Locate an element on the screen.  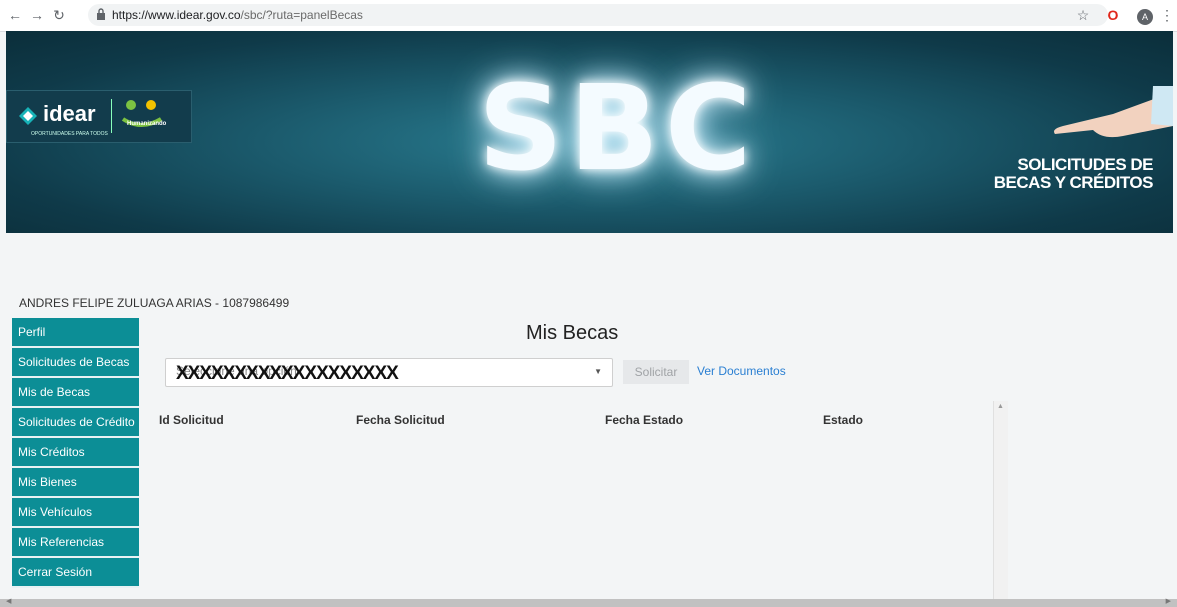
humanizando-logo-icon is located at coordinates (142, 113).